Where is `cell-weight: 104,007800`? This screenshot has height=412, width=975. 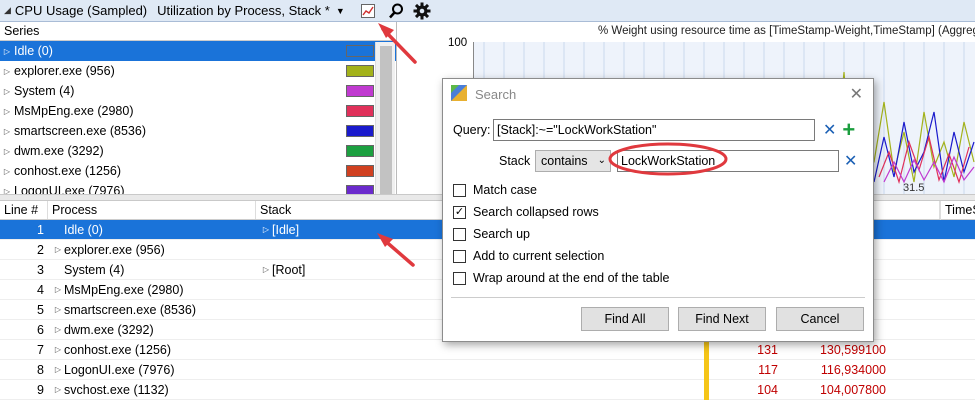 cell-weight: 104,007800 is located at coordinates (852, 389).